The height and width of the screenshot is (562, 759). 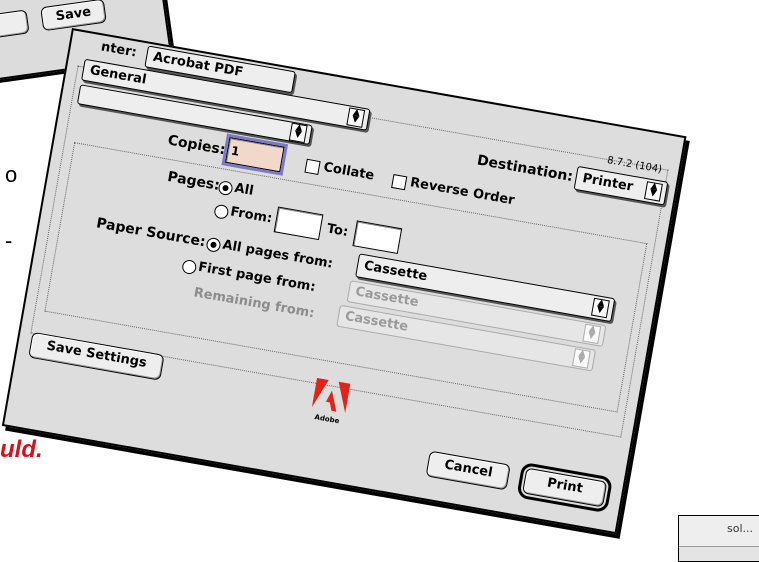 I want to click on background-text-fragment: -, so click(x=9, y=240).